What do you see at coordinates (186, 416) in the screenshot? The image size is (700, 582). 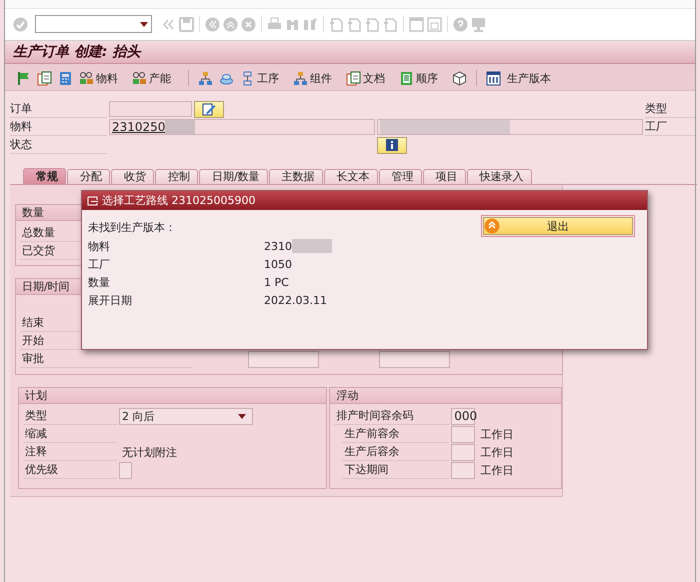 I see `type-dropdown: 2 向后` at bounding box center [186, 416].